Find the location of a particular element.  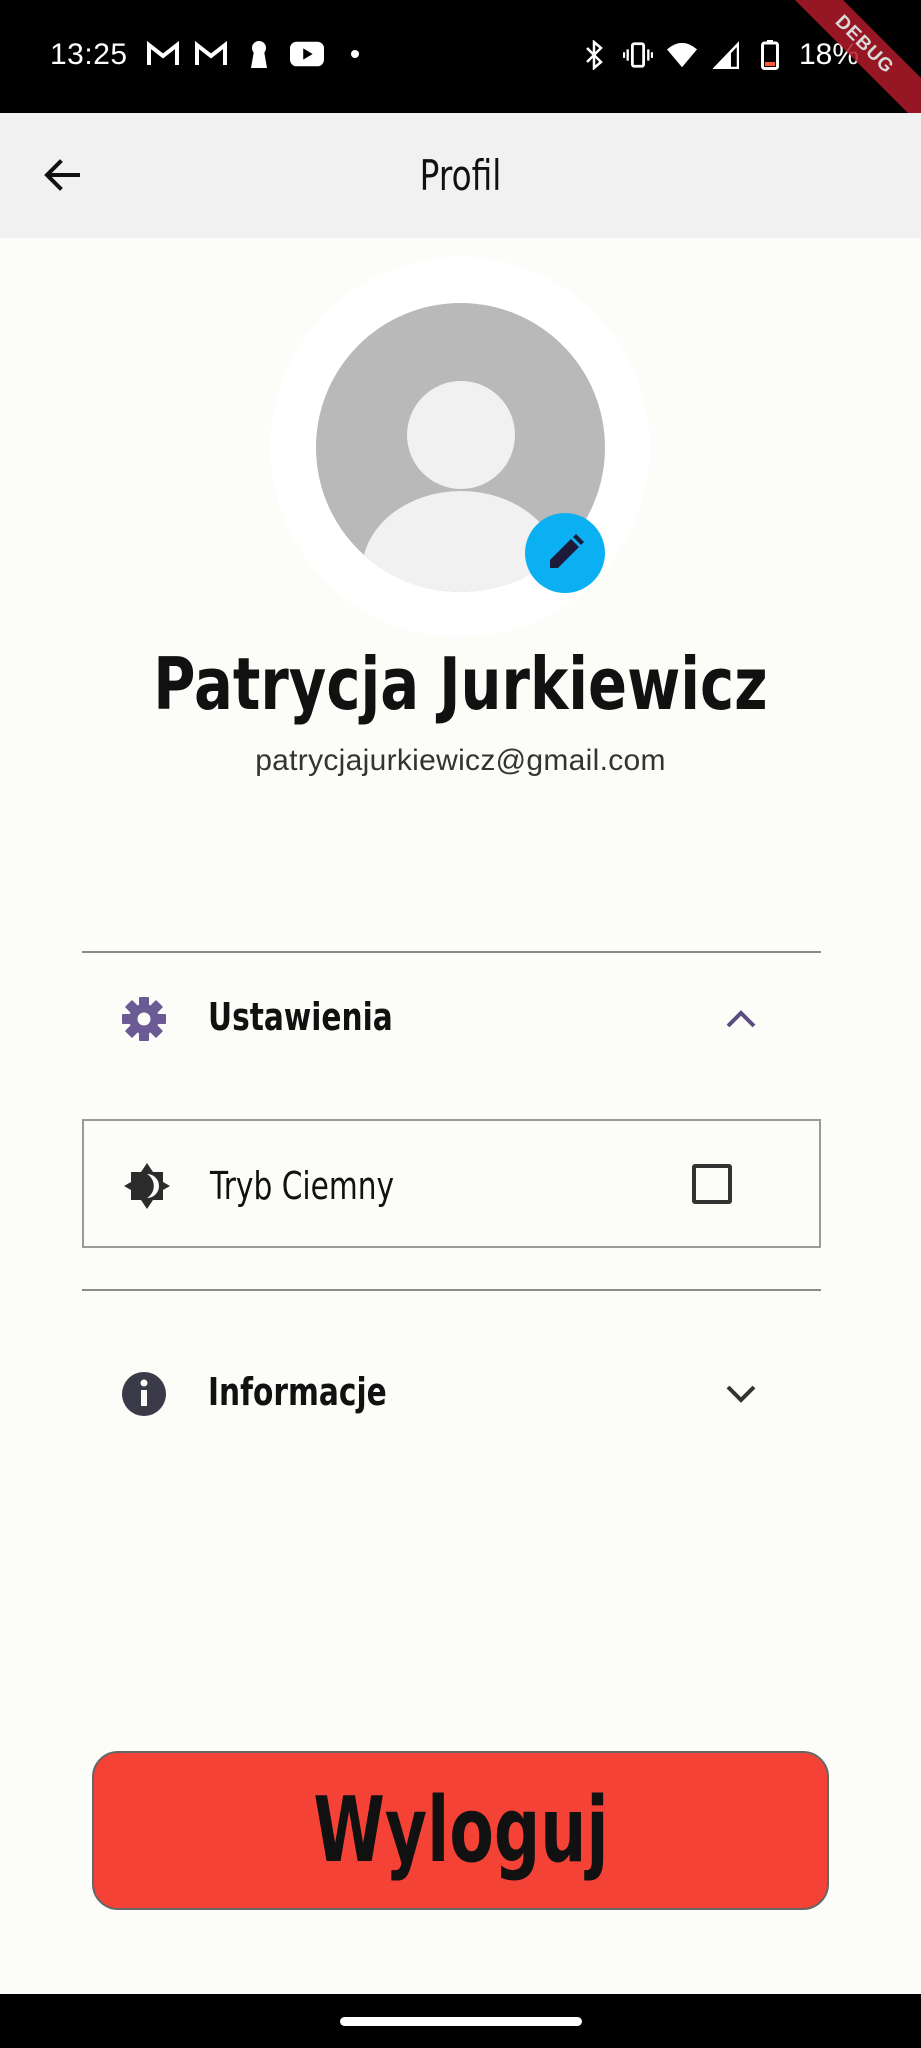

info-section-header: Informacje is located at coordinates (451, 1393).